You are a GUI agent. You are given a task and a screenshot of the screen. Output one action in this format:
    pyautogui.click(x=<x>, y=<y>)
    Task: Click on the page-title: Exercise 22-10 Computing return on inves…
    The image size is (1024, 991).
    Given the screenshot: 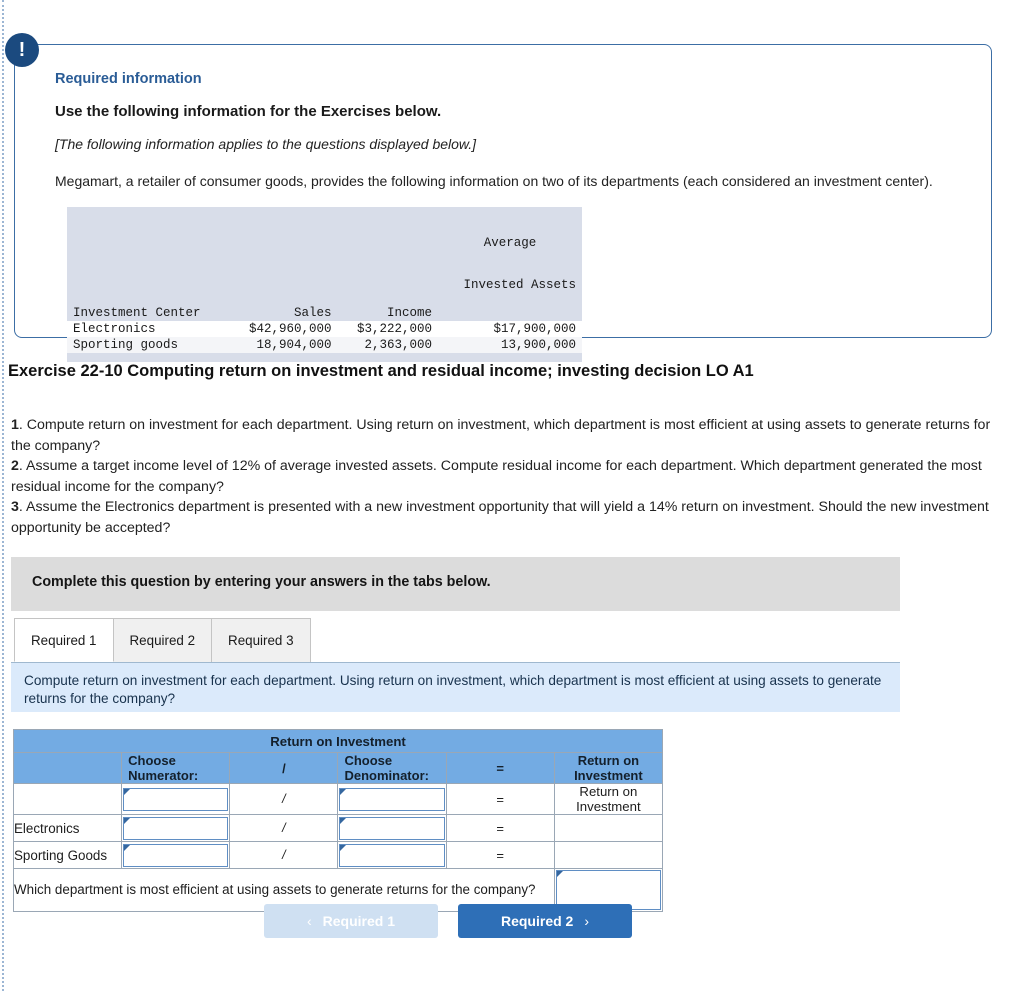 What is the action you would take?
    pyautogui.click(x=381, y=371)
    